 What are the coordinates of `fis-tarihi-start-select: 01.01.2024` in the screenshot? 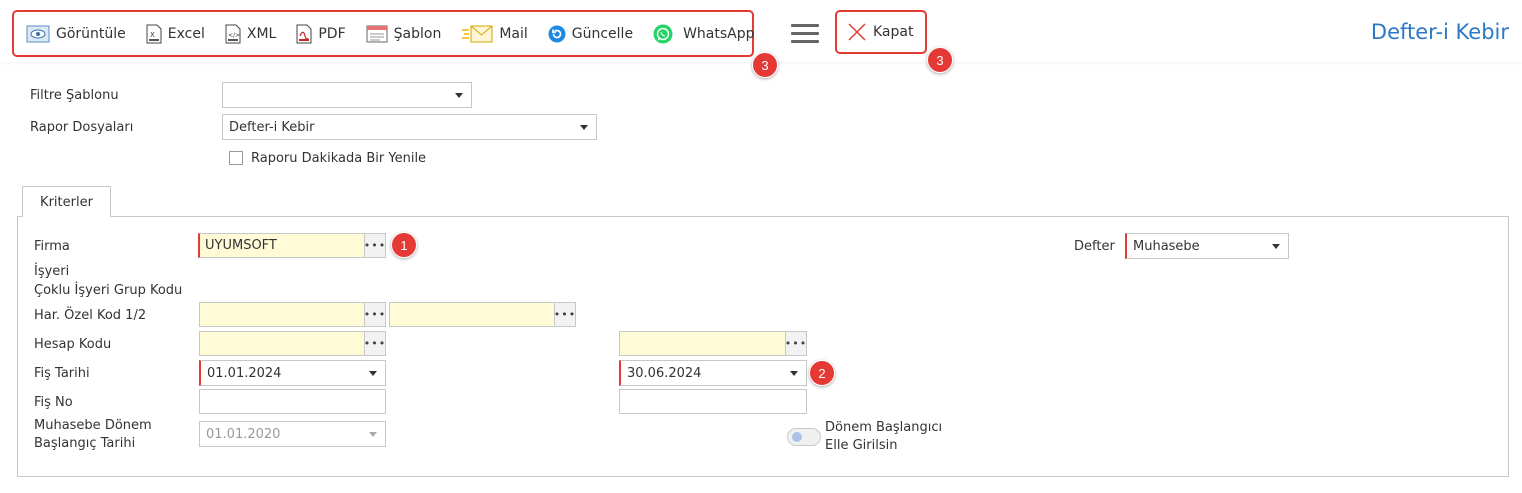 It's located at (292, 373).